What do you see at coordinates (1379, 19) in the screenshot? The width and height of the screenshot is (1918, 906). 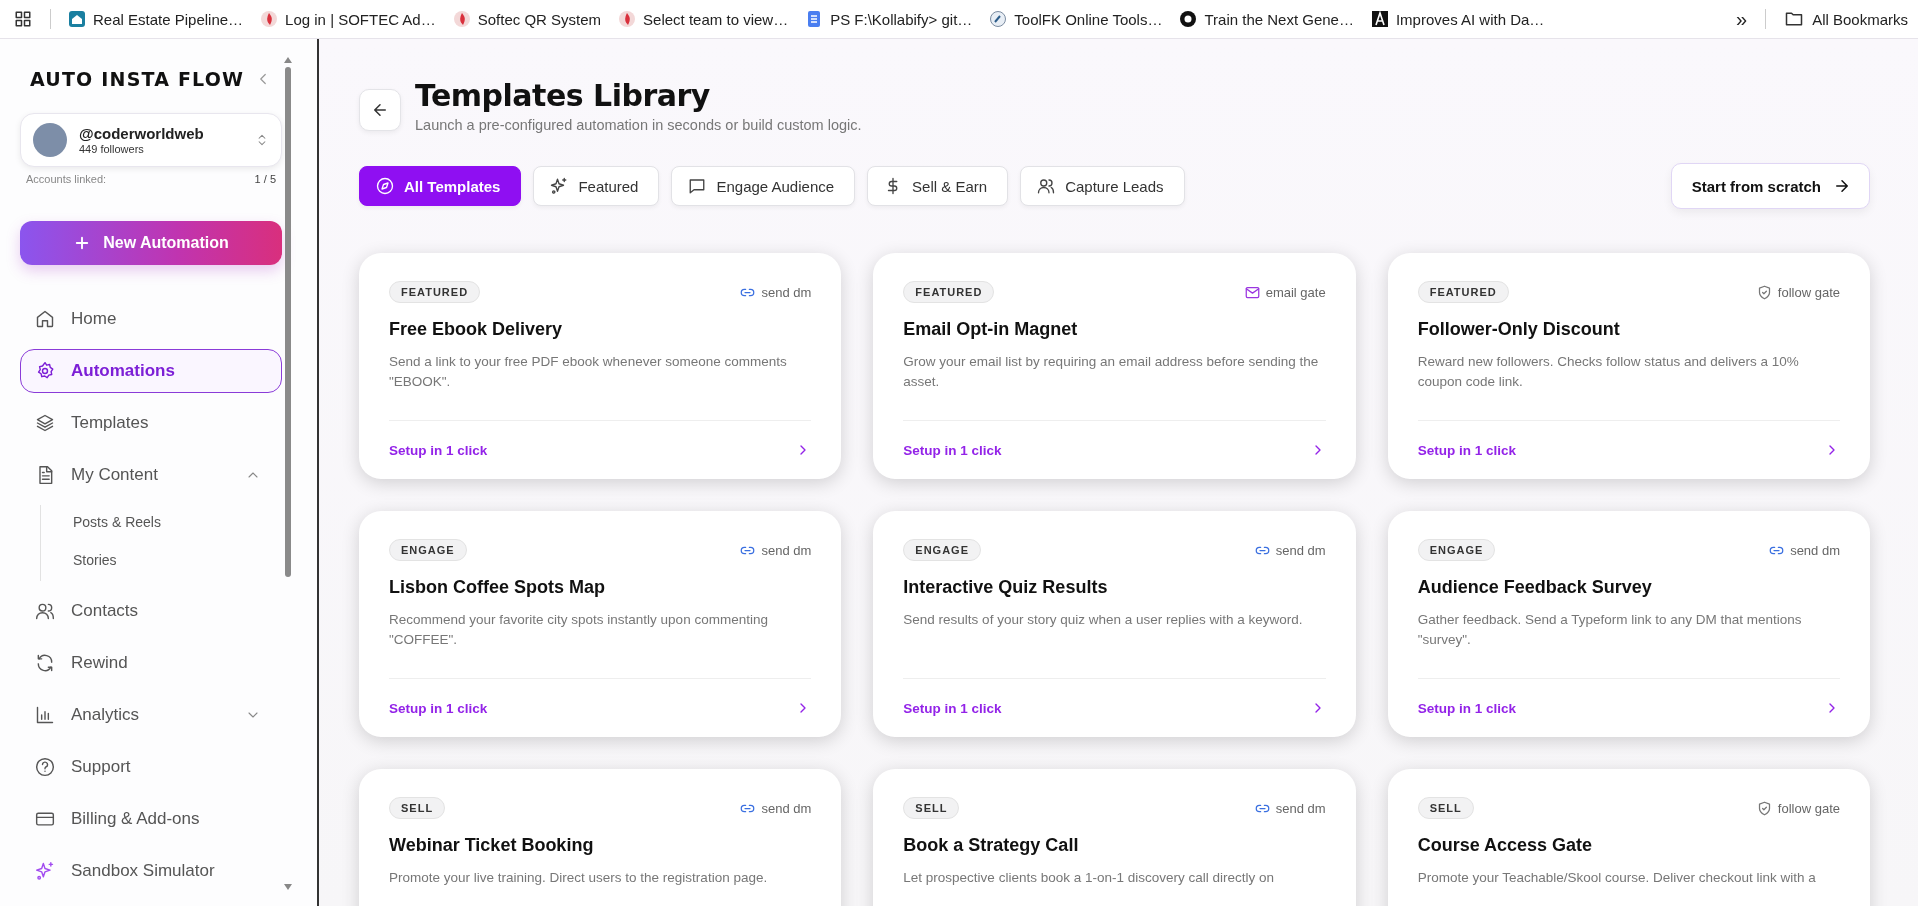 I see `letter-favicon-icon` at bounding box center [1379, 19].